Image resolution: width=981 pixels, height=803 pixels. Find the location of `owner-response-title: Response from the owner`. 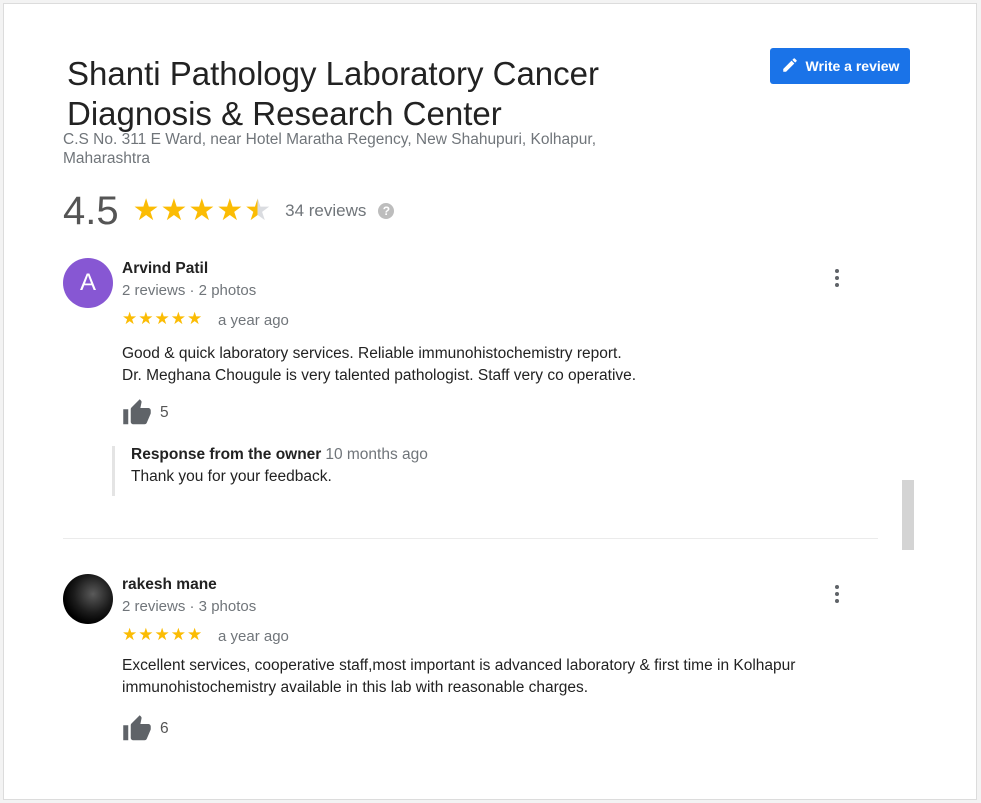

owner-response-title: Response from the owner is located at coordinates (226, 454).